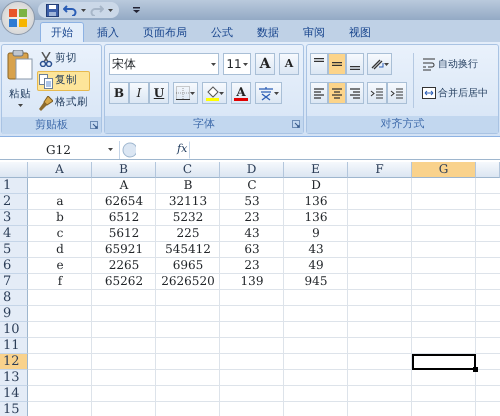 This screenshot has height=416, width=500. What do you see at coordinates (319, 93) in the screenshot?
I see `align-left-button` at bounding box center [319, 93].